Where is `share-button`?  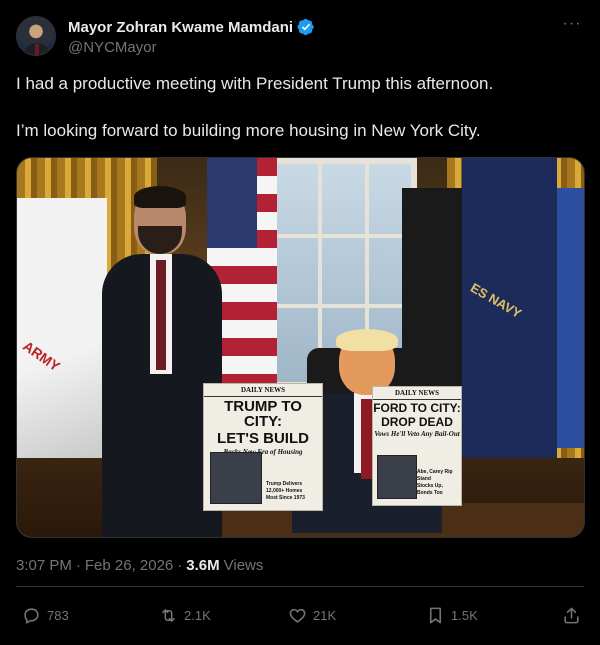 share-button is located at coordinates (574, 615).